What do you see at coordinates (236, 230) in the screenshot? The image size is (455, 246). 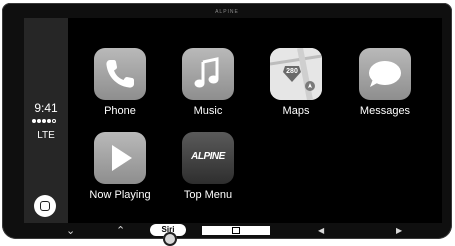 I see `home-bar-button` at bounding box center [236, 230].